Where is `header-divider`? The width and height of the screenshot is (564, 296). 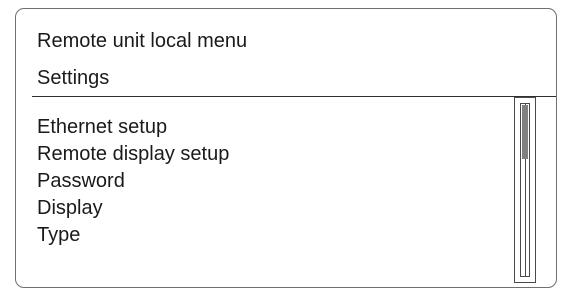 header-divider is located at coordinates (294, 96).